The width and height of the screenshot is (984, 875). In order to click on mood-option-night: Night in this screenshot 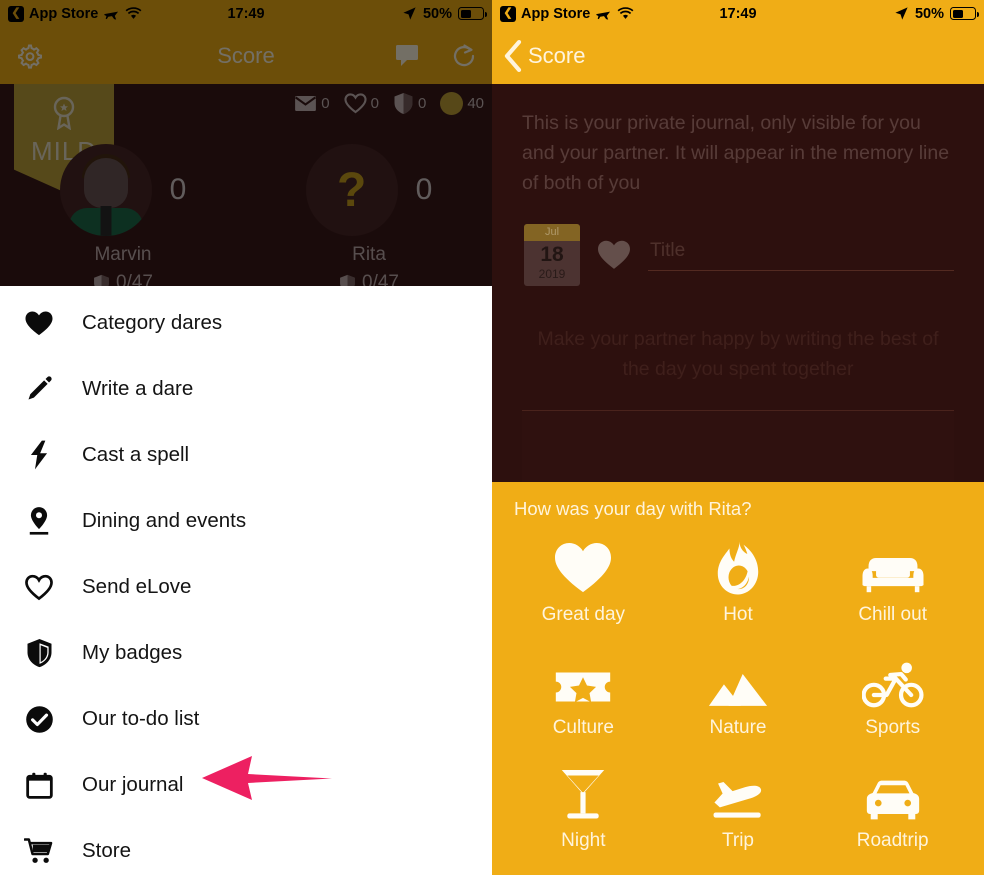, I will do `click(583, 809)`.